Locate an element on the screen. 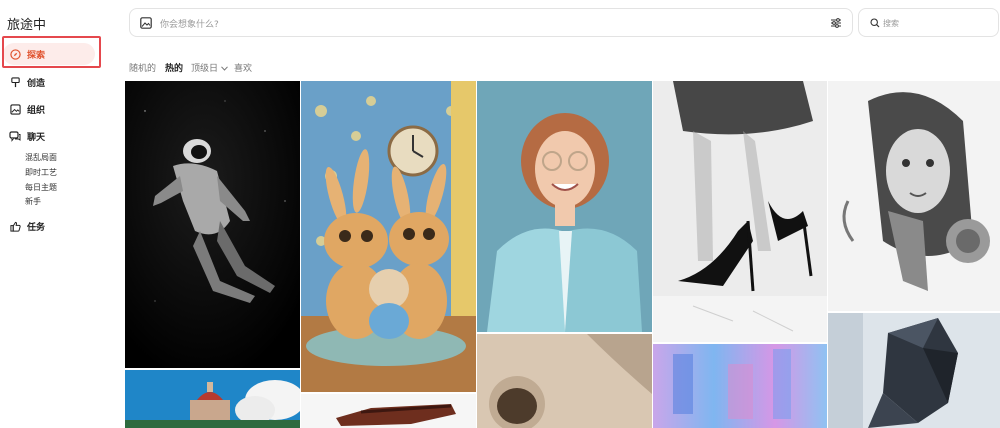 This screenshot has height=428, width=1000. sidebar-item-label: 聊天 is located at coordinates (36, 137).